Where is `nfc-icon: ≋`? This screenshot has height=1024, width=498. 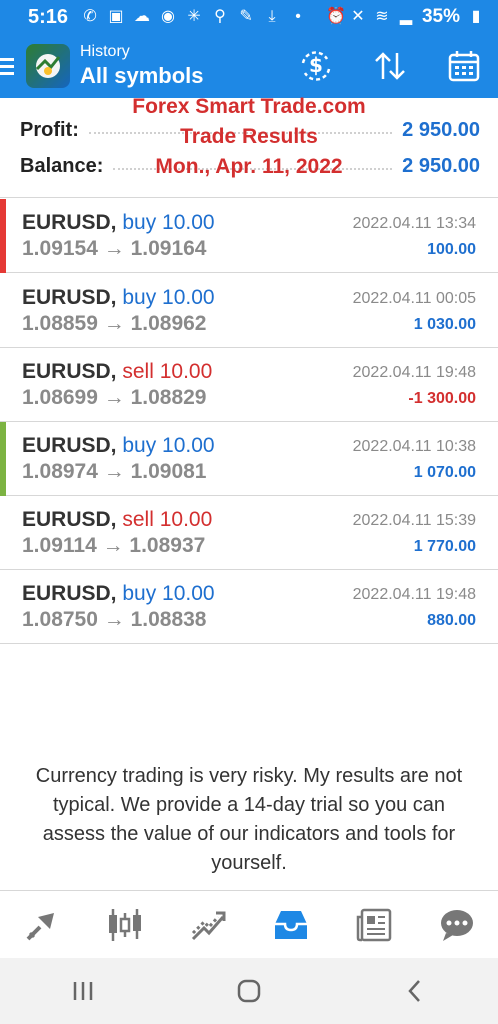 nfc-icon: ≋ is located at coordinates (382, 16).